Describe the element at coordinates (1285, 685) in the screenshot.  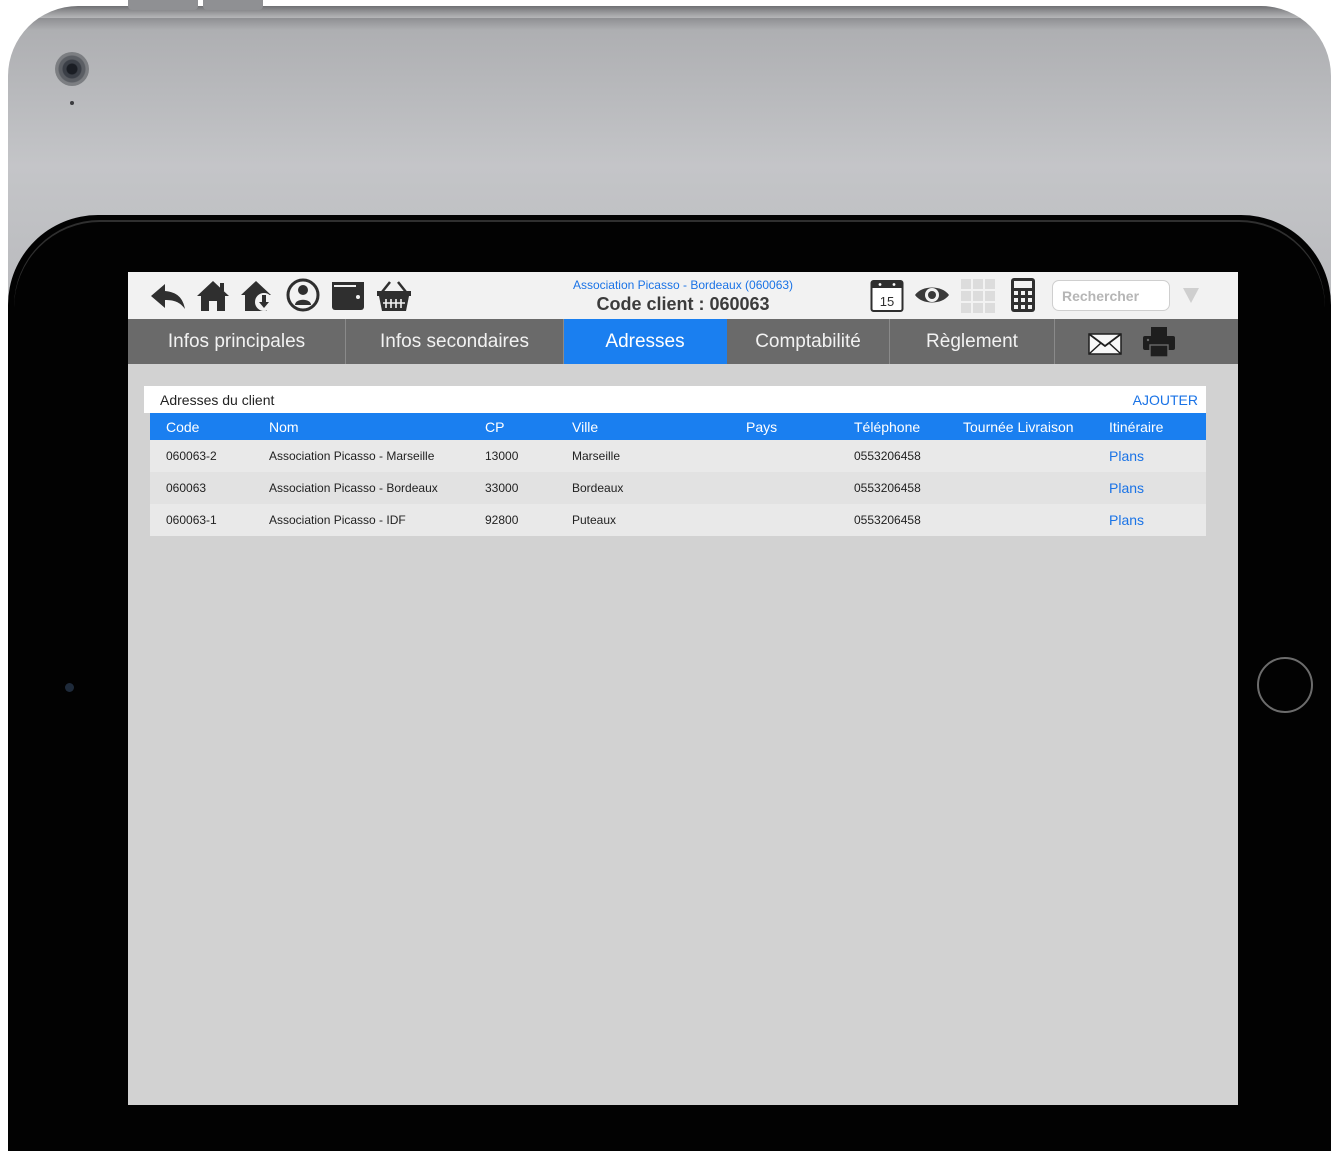
I see `home-button` at that location.